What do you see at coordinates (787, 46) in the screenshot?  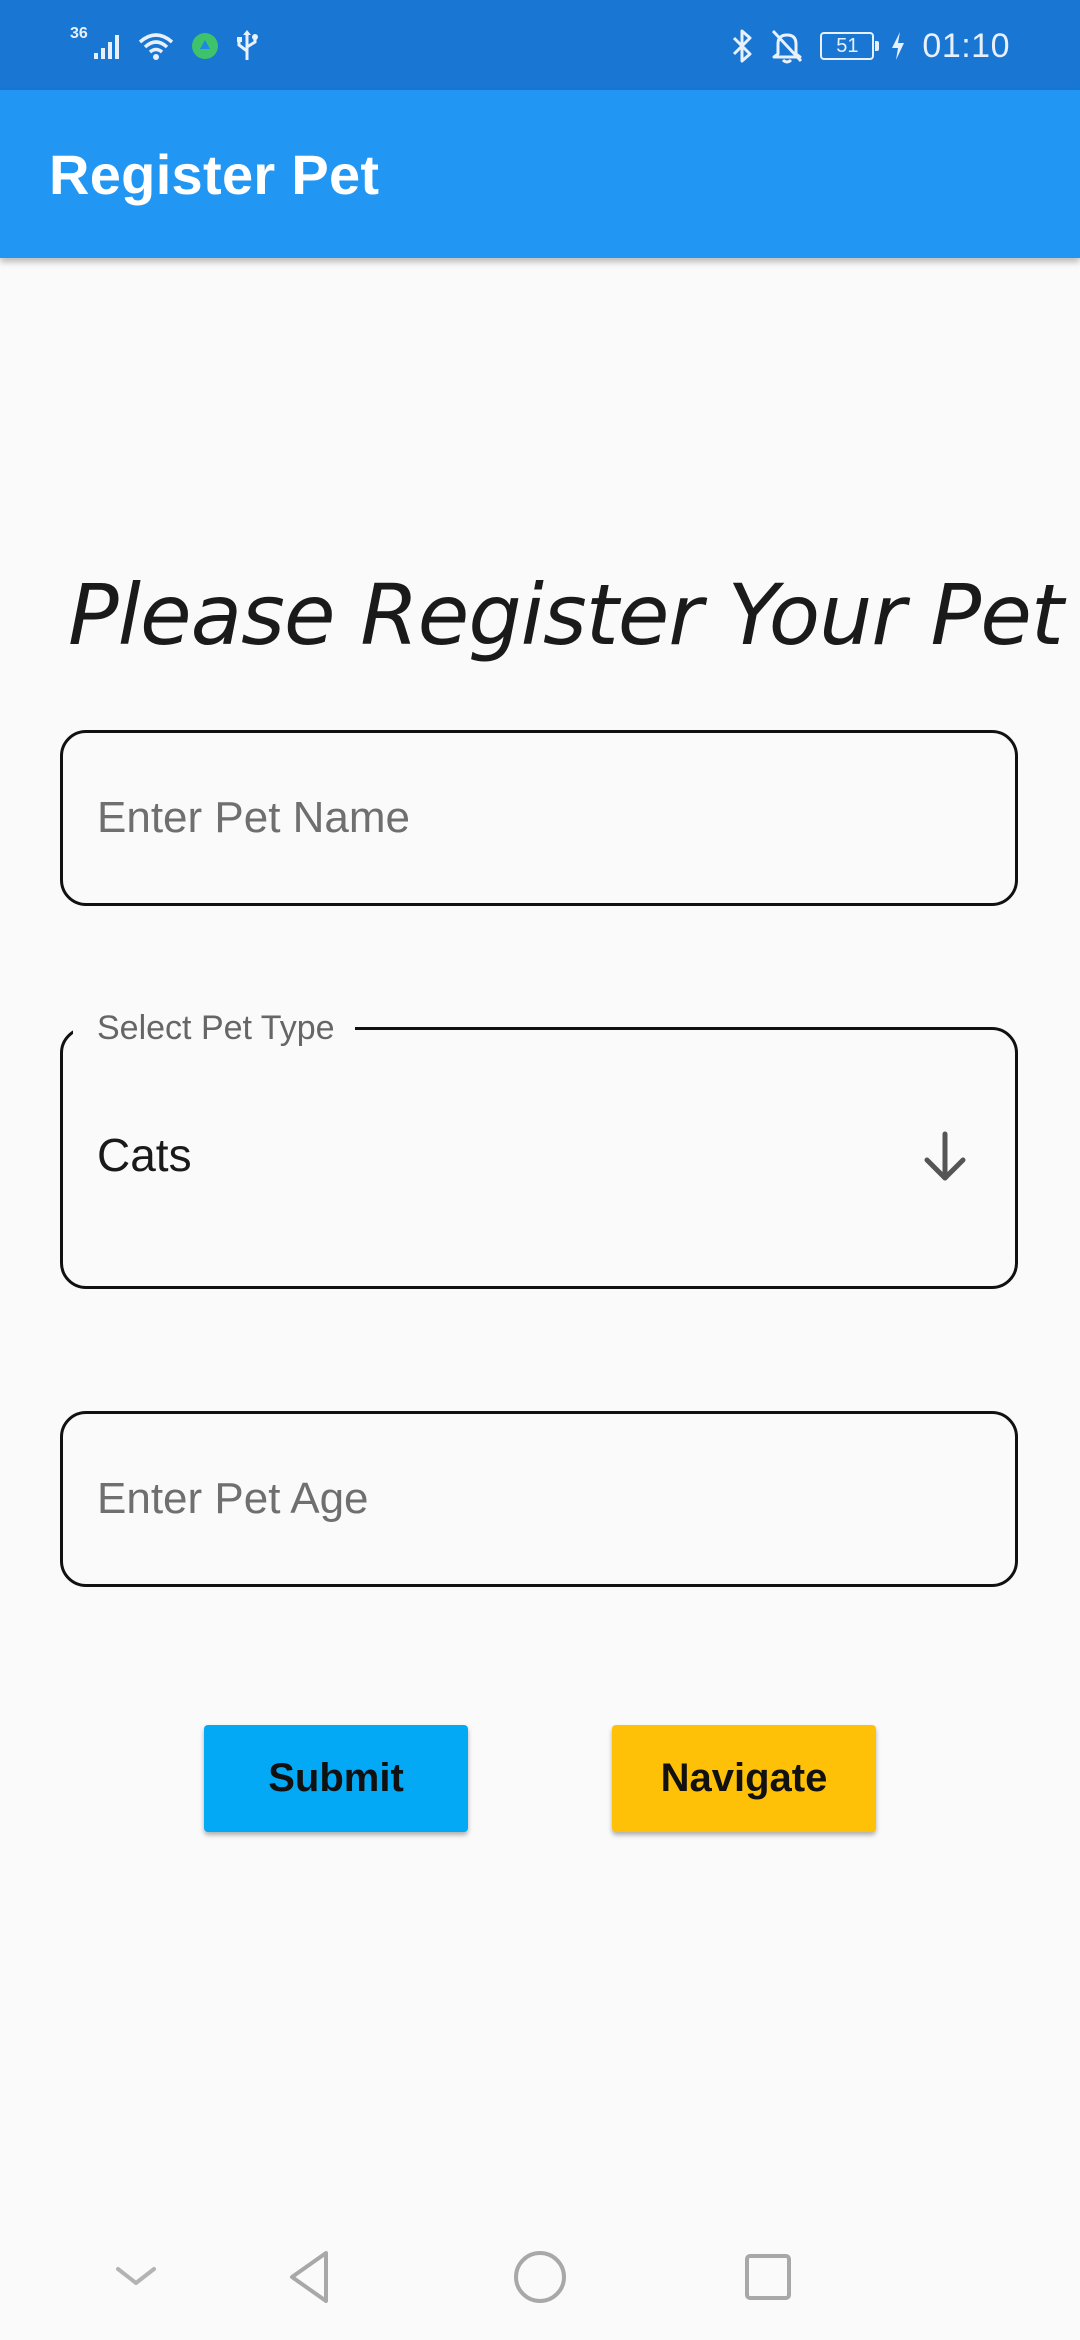 I see `notifications-off-icon` at bounding box center [787, 46].